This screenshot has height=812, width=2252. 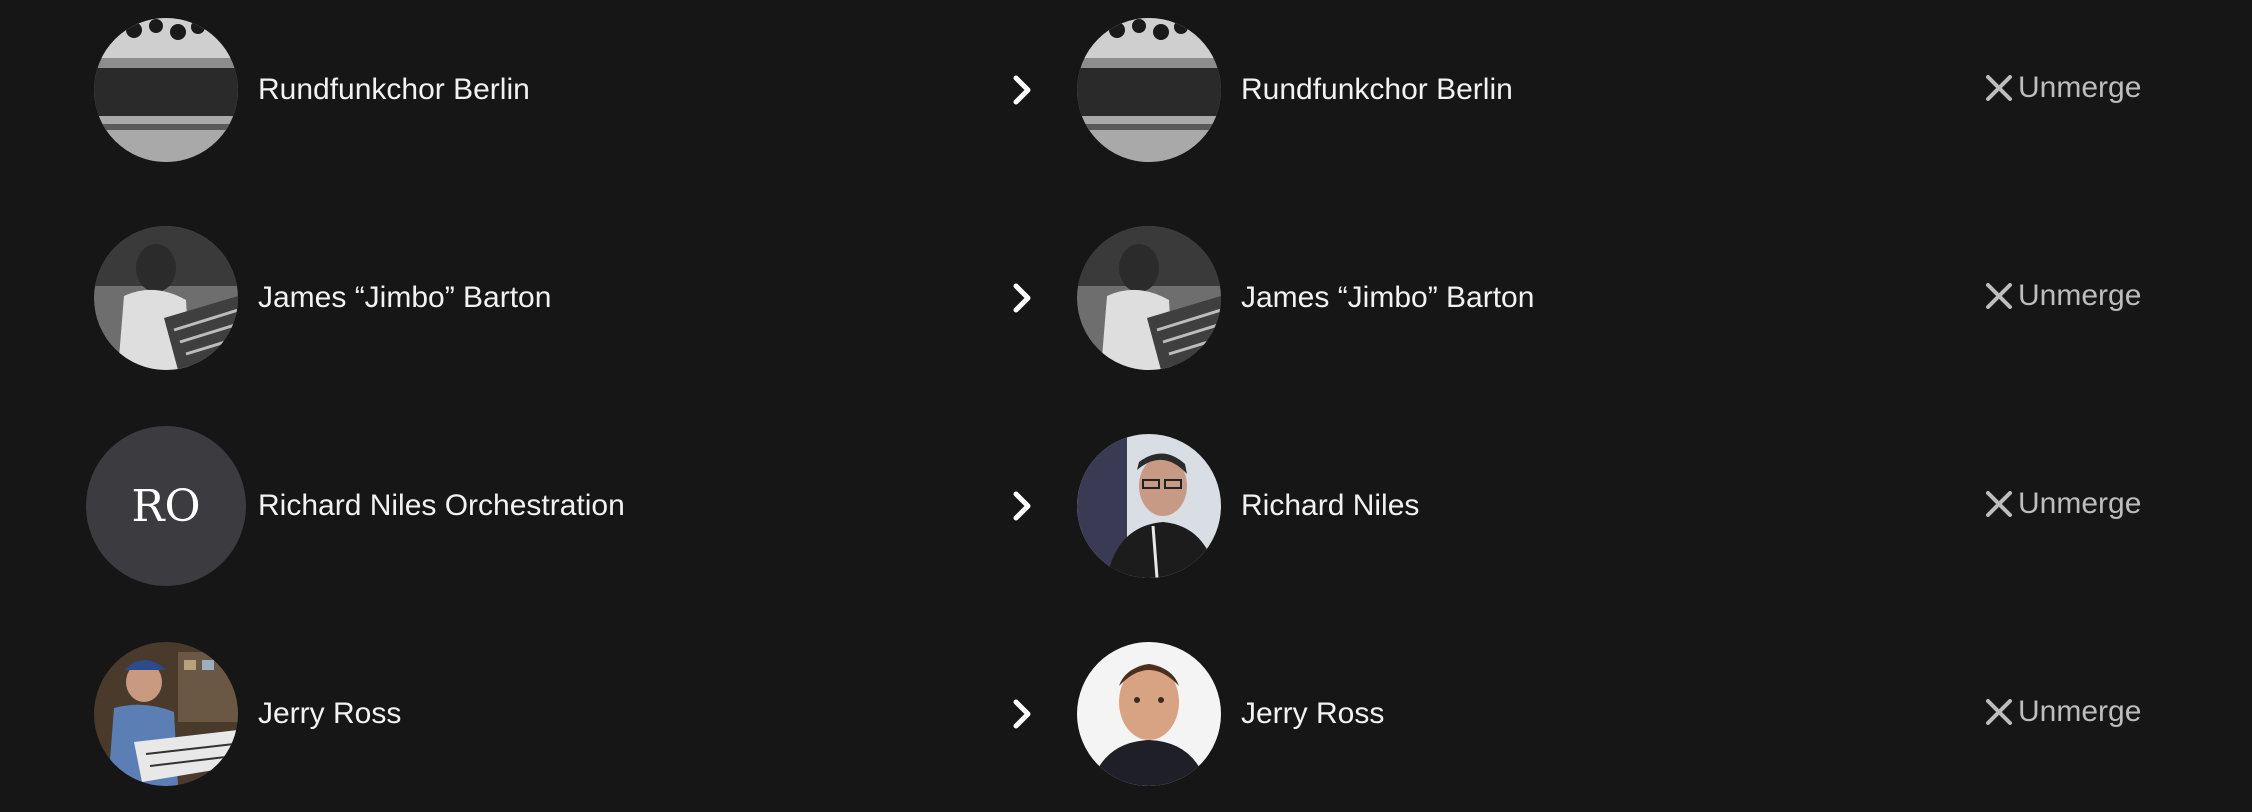 What do you see at coordinates (405, 297) in the screenshot?
I see `source-name: James “Jimbo” Barton` at bounding box center [405, 297].